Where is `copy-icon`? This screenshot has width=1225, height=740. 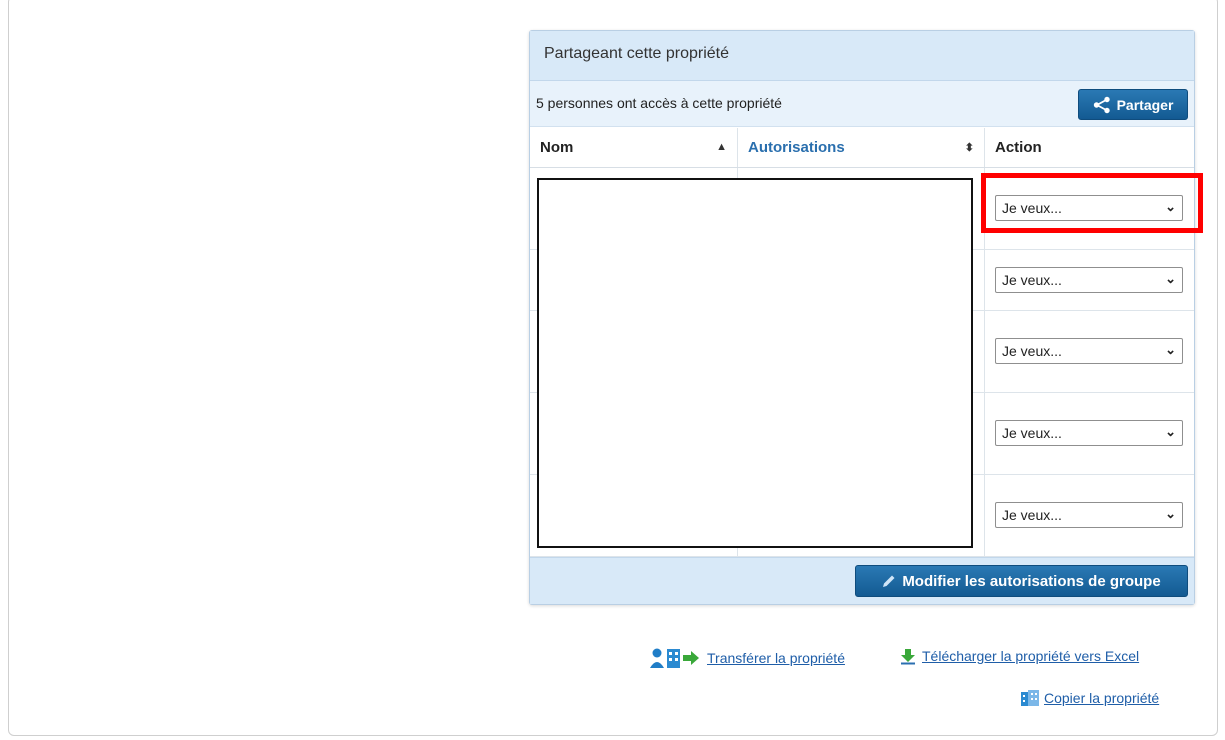
copy-icon is located at coordinates (1030, 698).